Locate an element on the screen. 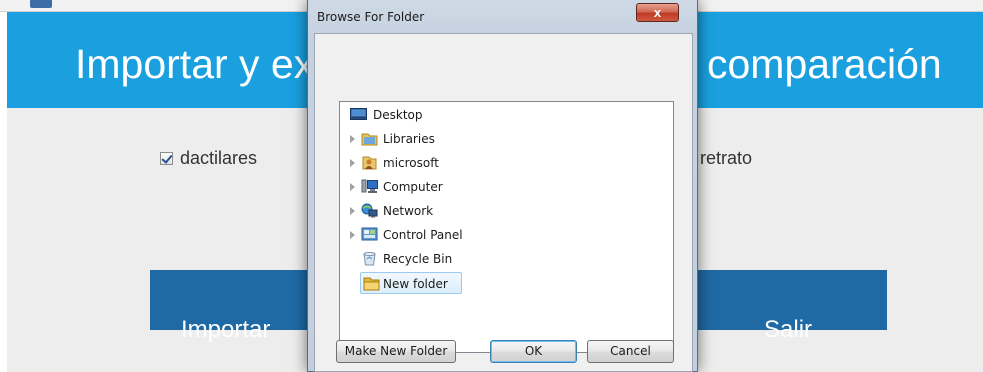  tree-item-computer: Computer is located at coordinates (410, 187).